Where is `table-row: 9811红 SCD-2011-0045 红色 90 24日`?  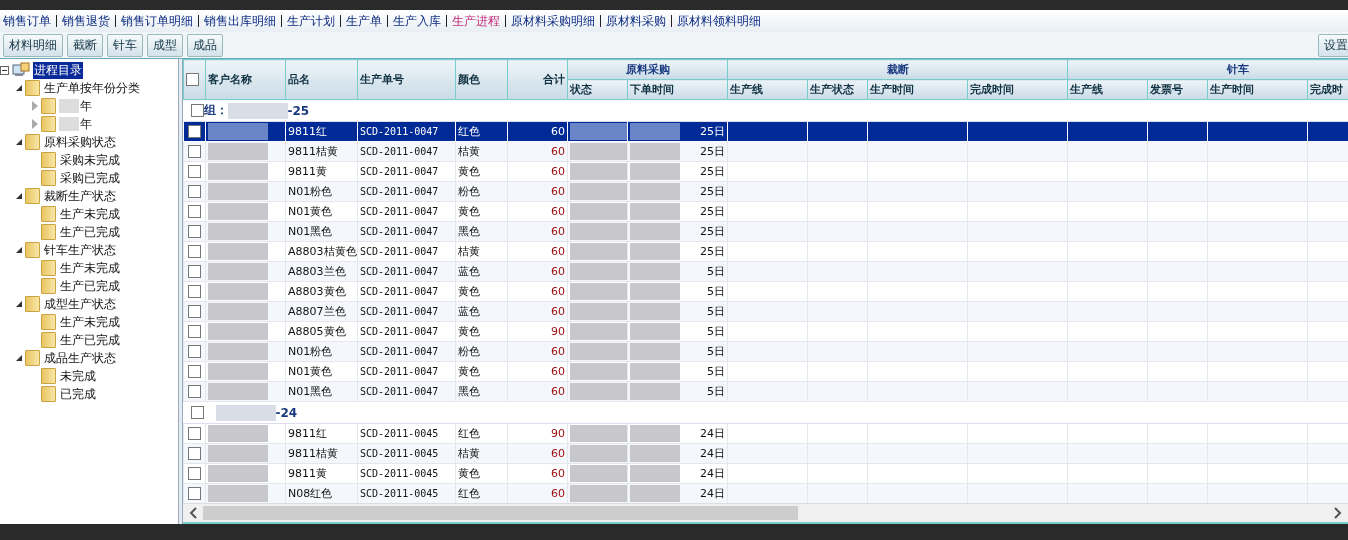
table-row: 9811红 SCD-2011-0045 红色 90 24日 is located at coordinates (765, 433).